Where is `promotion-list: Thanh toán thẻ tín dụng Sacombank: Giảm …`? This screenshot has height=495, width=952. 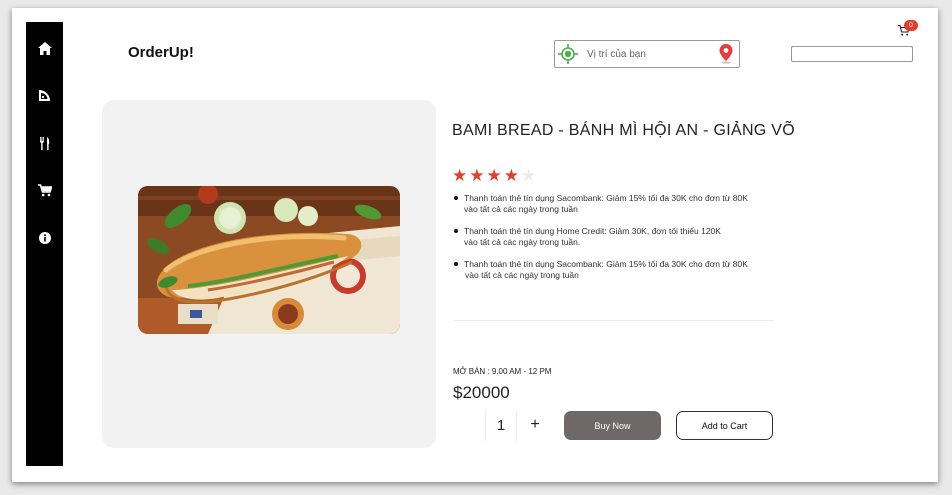
promotion-list: Thanh toán thẻ tín dụng Sacombank: Giảm … is located at coordinates (619, 242).